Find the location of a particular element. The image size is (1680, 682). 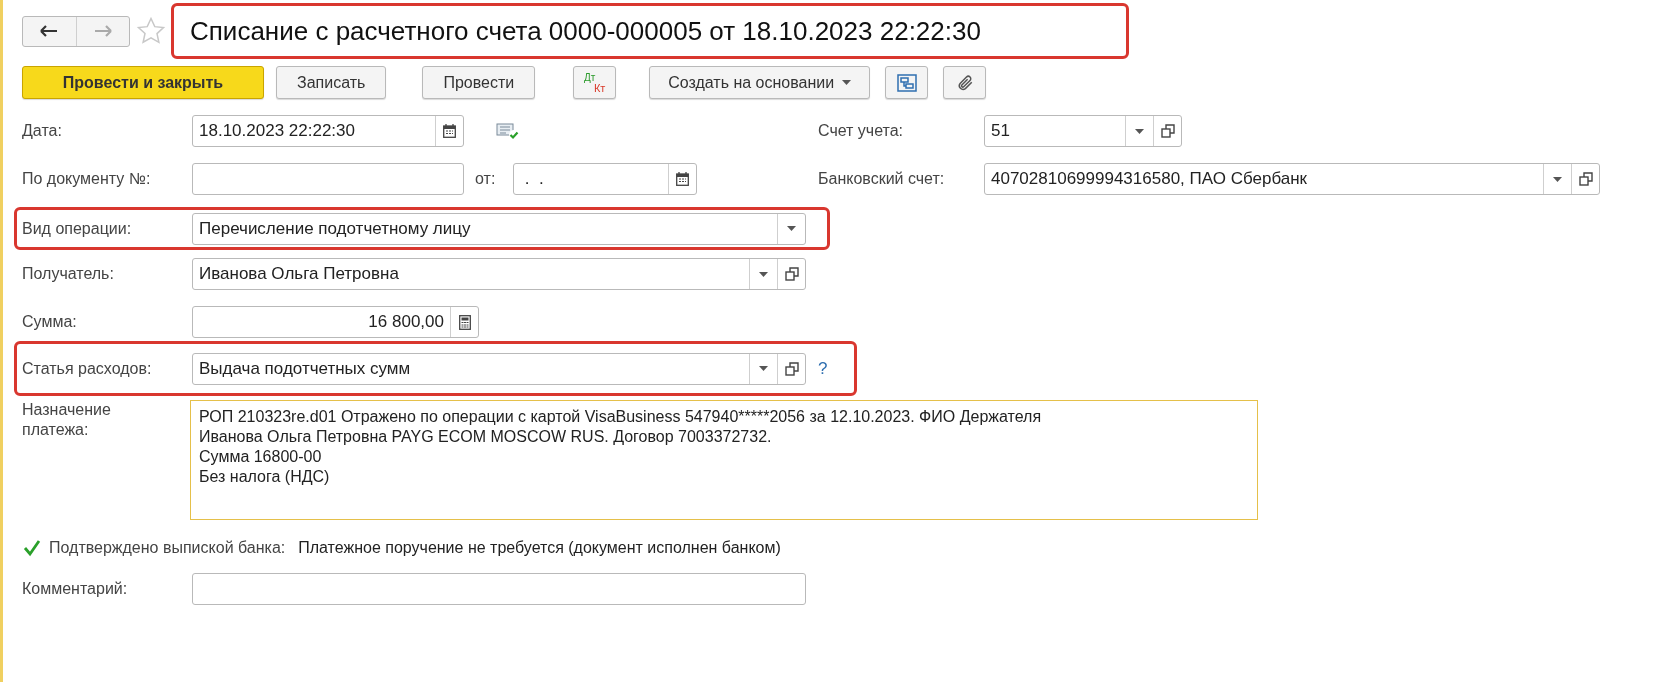

paperclip-icon is located at coordinates (964, 82).